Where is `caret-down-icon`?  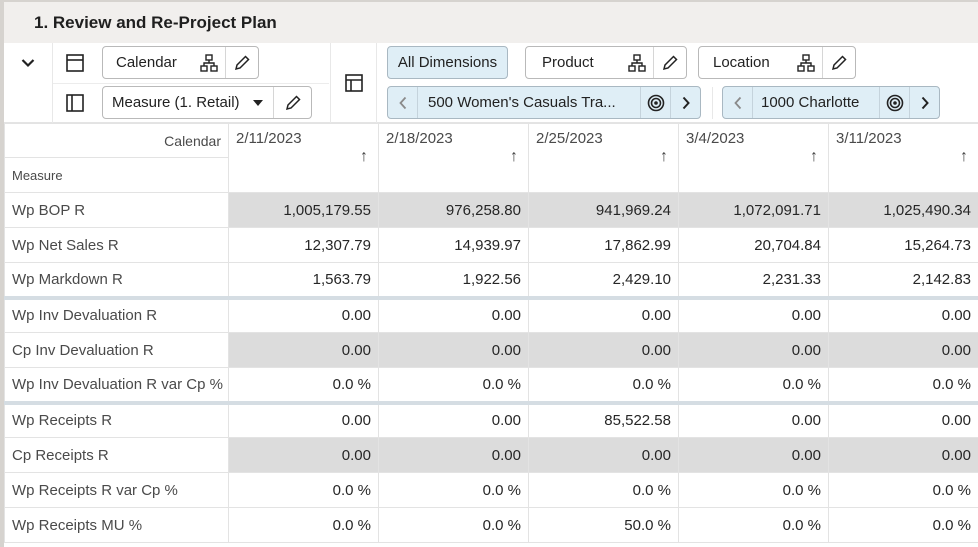 caret-down-icon is located at coordinates (258, 102).